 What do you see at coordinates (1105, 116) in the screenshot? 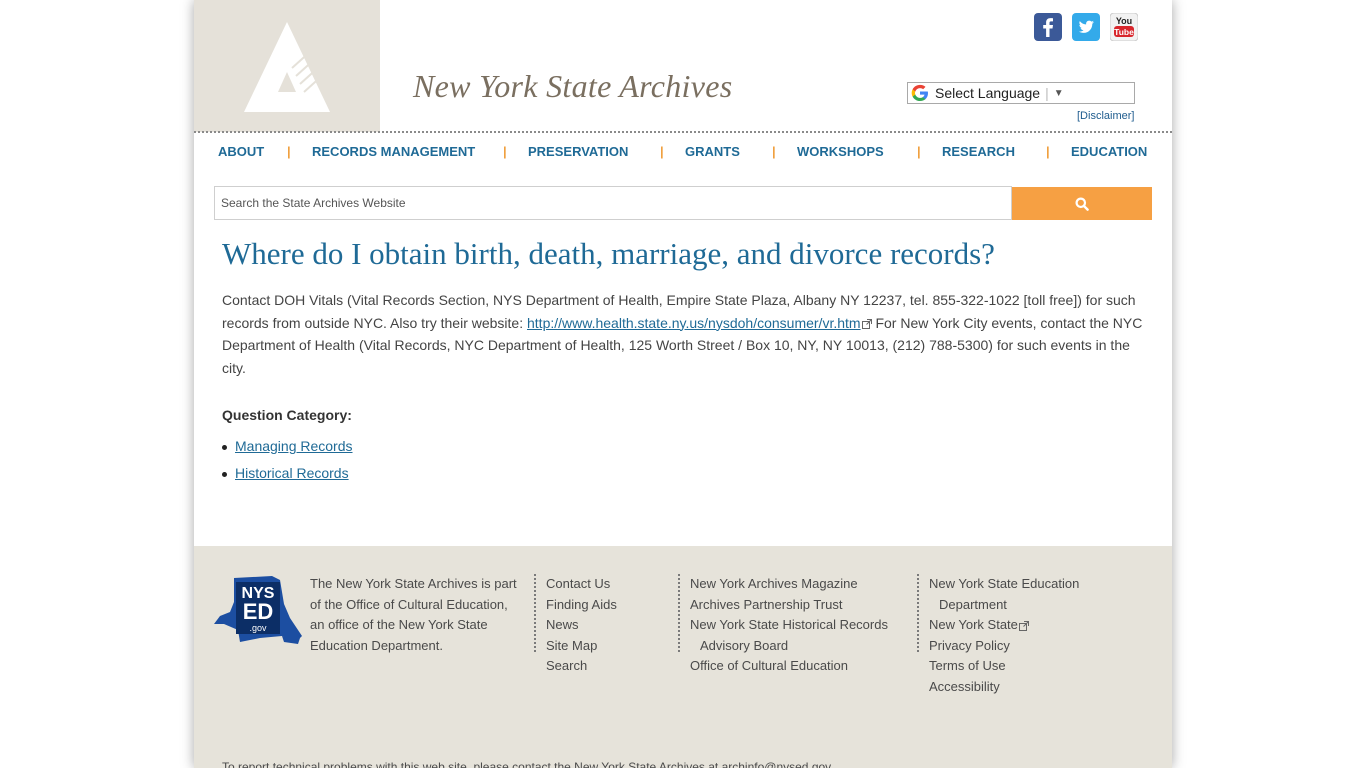
I see `disclaimer-link: [Disclaimer]` at bounding box center [1105, 116].